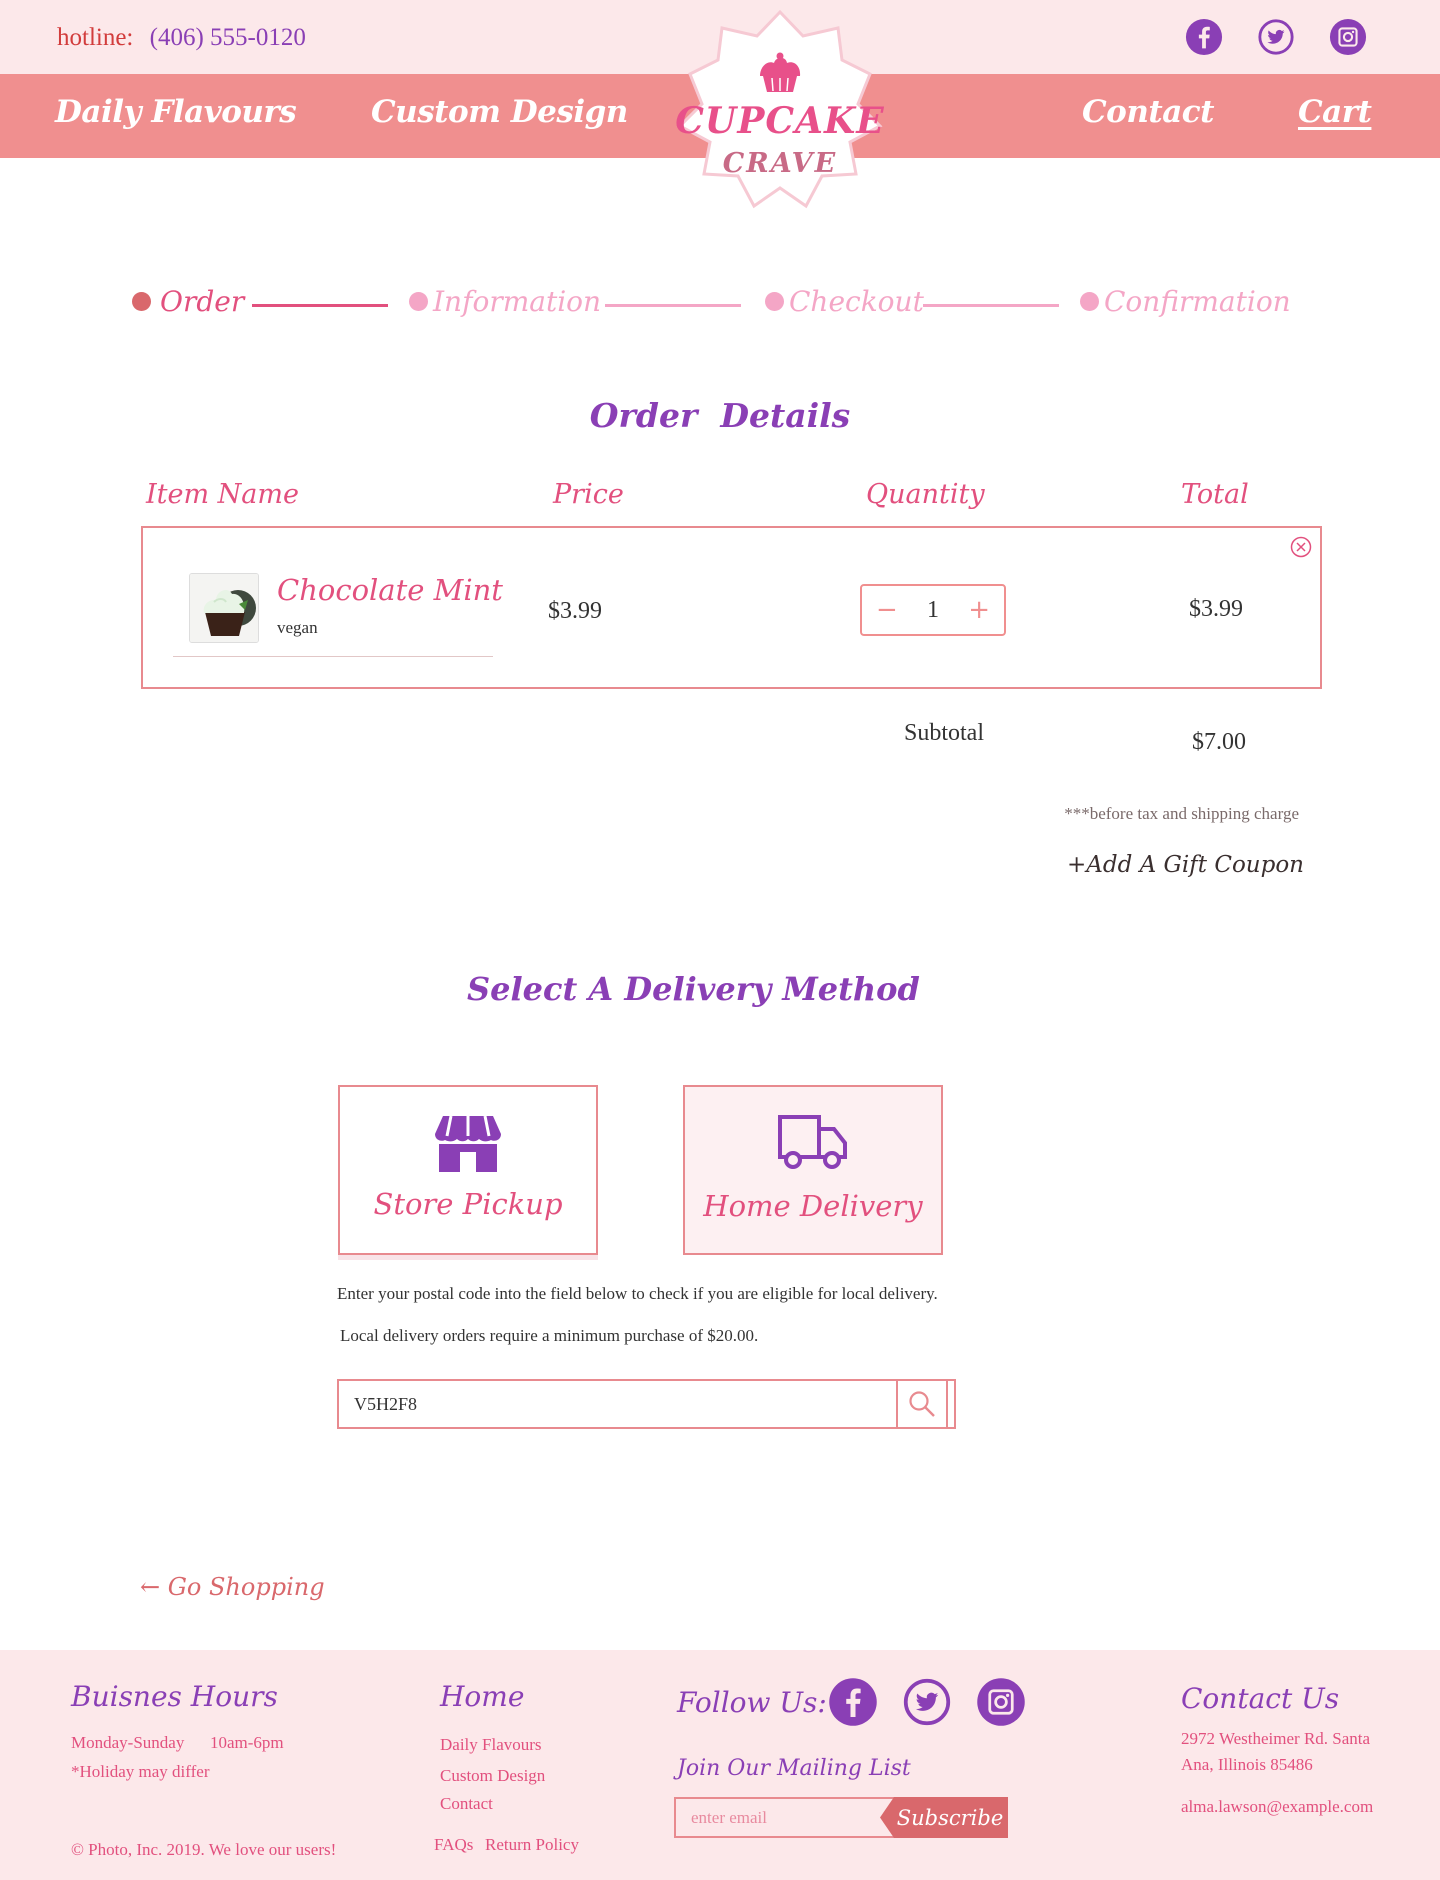 This screenshot has height=1880, width=1440. Describe the element at coordinates (95, 37) in the screenshot. I see `hotline-label: hotline:` at that location.